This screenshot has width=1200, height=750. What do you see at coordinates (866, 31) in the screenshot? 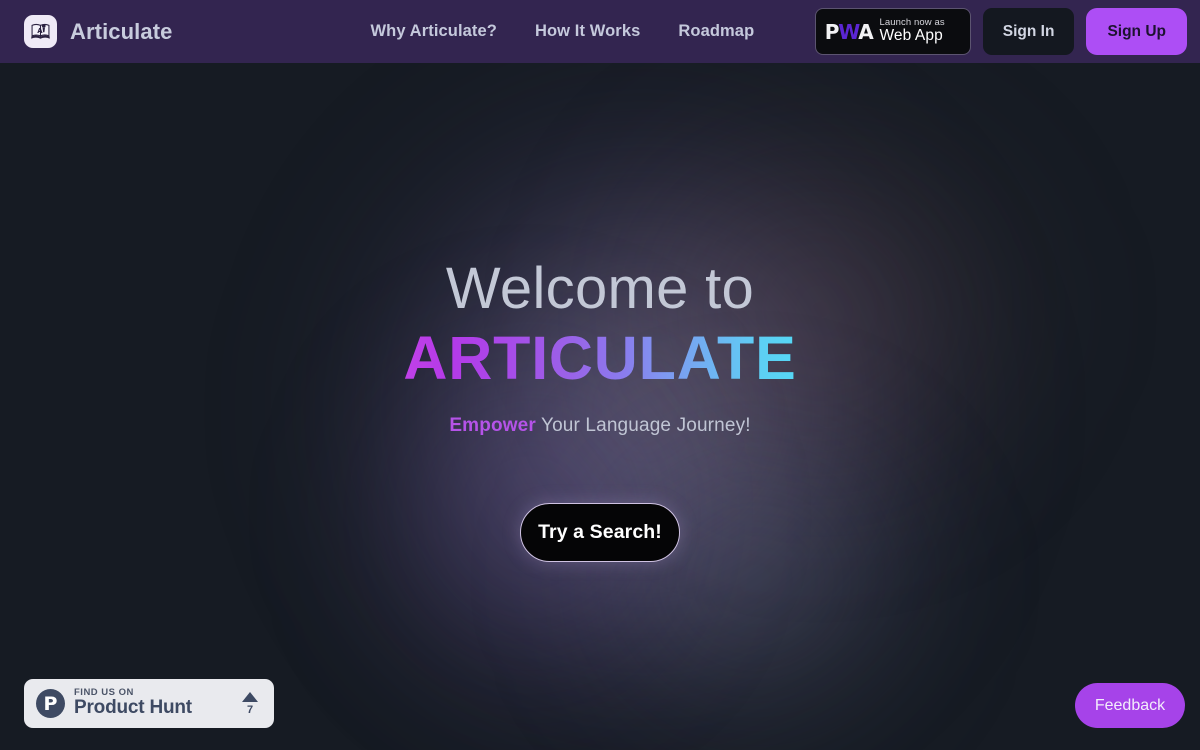
I see `pwa-logo-letter-a: A` at bounding box center [866, 31].